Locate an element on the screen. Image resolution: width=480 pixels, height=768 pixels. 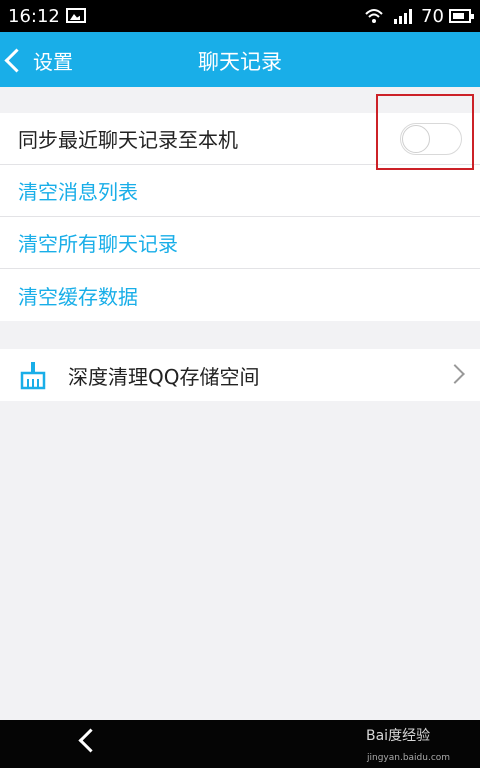
header: 设置 聊天记录 is located at coordinates (240, 59).